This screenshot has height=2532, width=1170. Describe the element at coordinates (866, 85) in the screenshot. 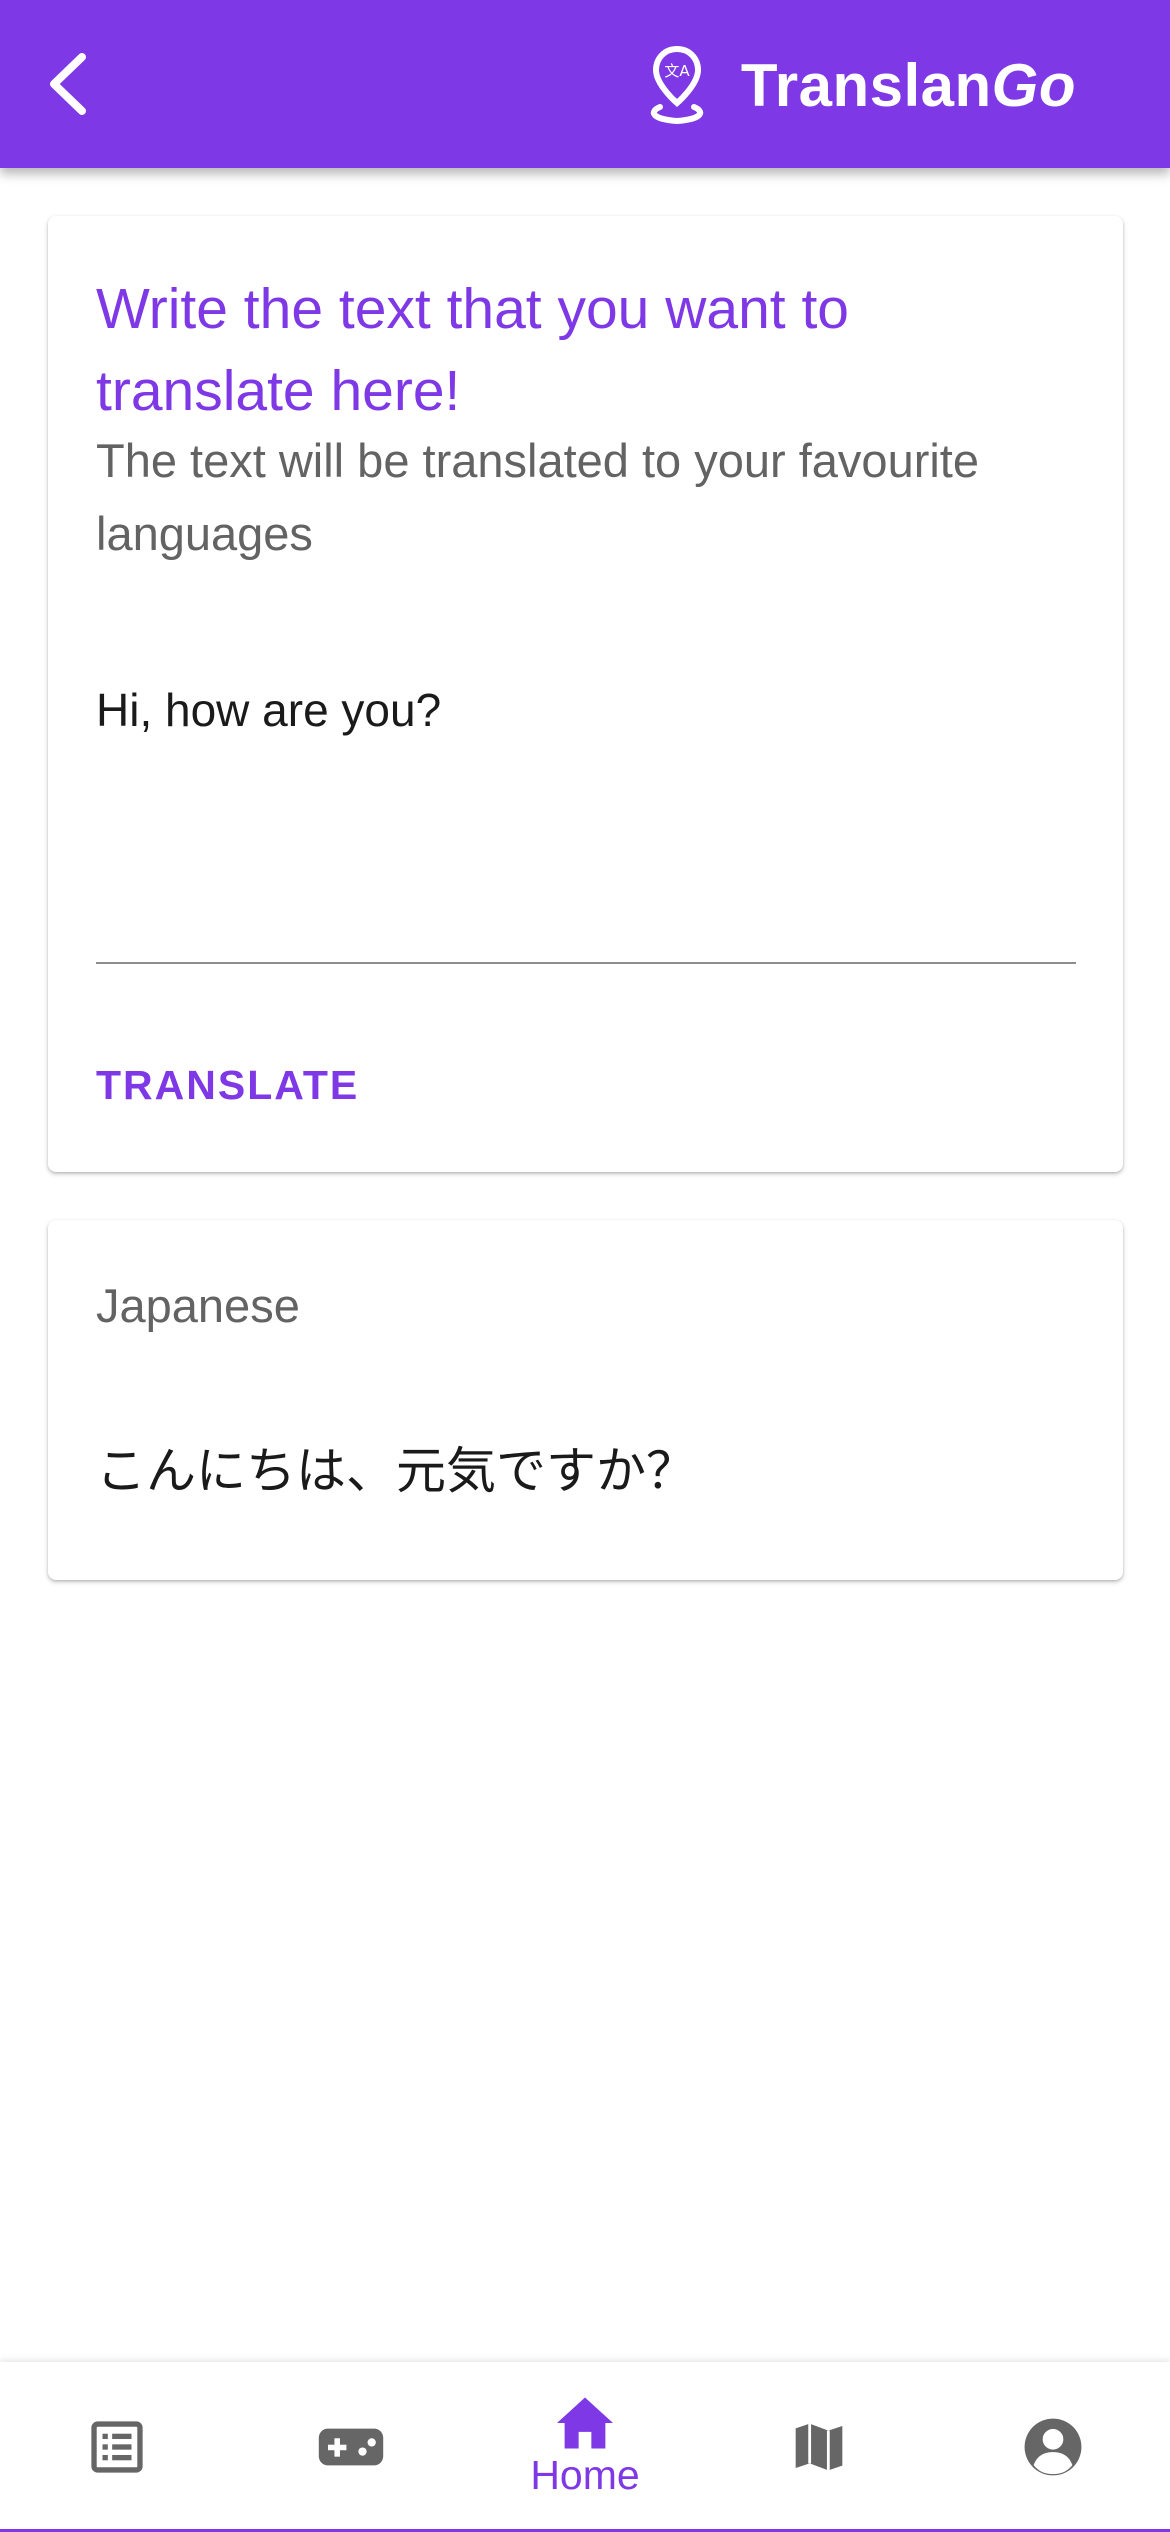

I see `app-title-main: Translan` at that location.